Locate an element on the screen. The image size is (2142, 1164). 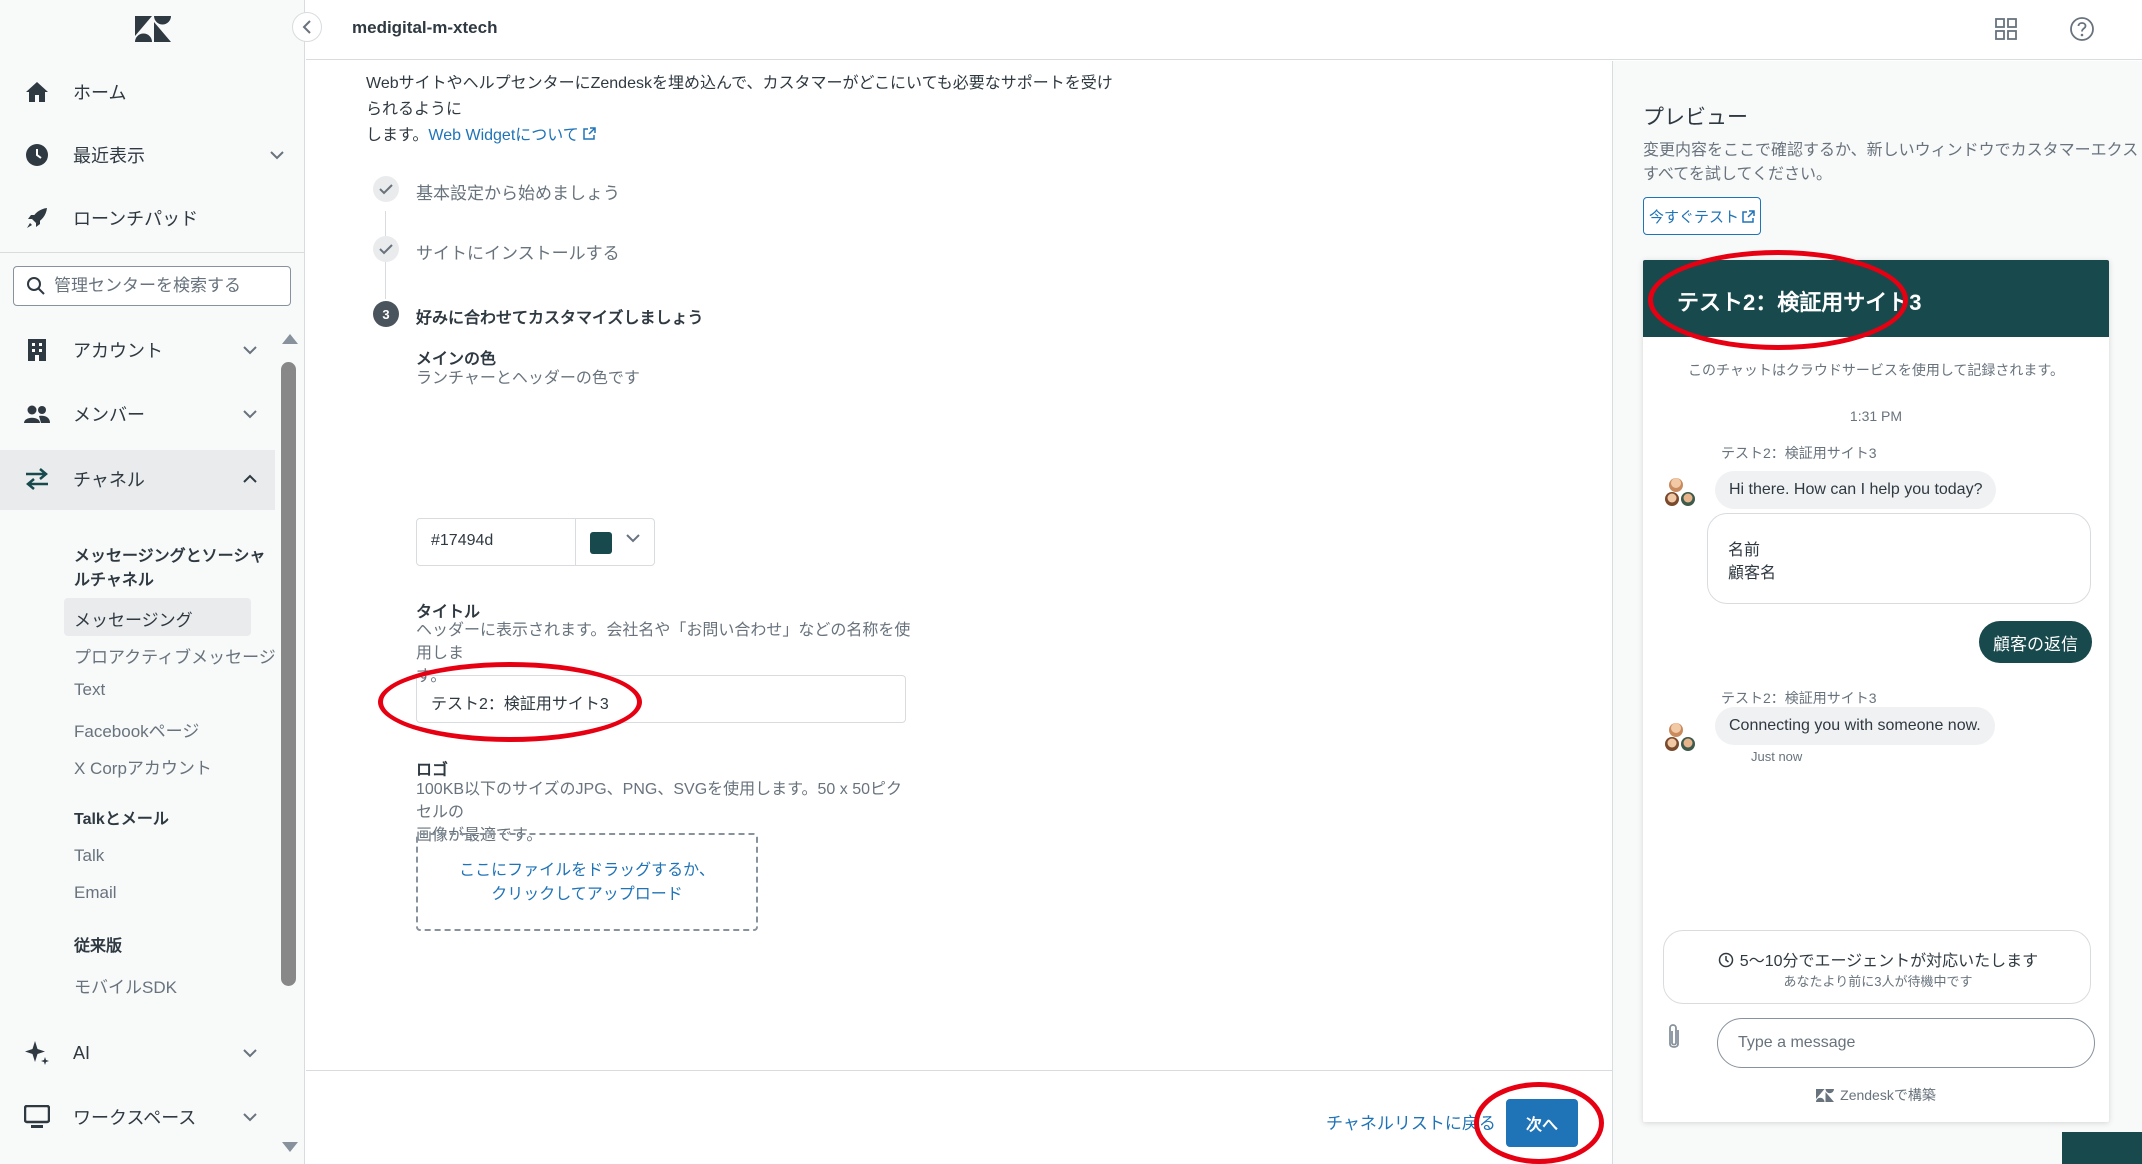
monitor-icon is located at coordinates (37, 1117).